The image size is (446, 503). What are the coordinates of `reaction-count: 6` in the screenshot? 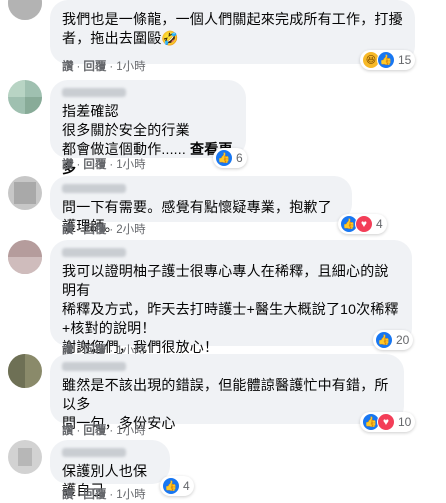 It's located at (239, 158).